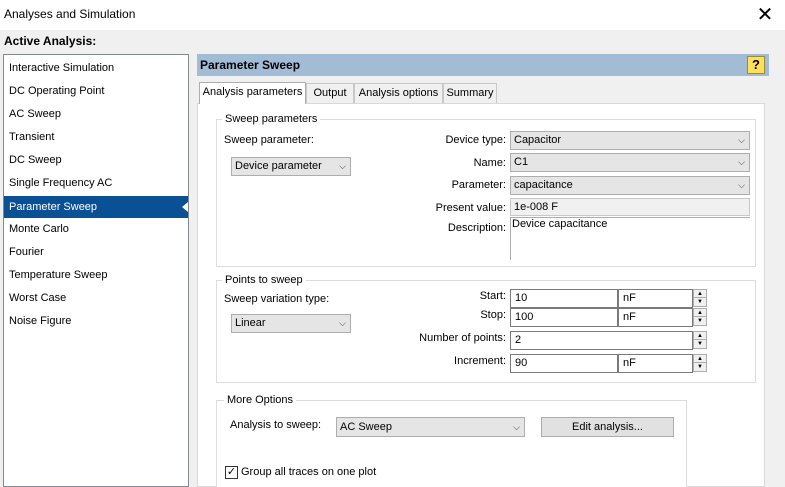  I want to click on present-value-label: Present value:, so click(470, 208).